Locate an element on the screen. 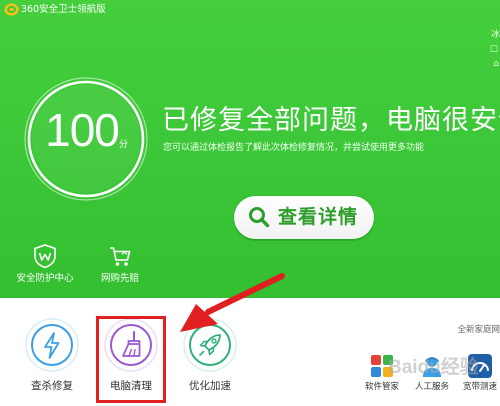 The image size is (500, 406). bandwidth-test-link: 宽带测速 is located at coordinates (479, 373).